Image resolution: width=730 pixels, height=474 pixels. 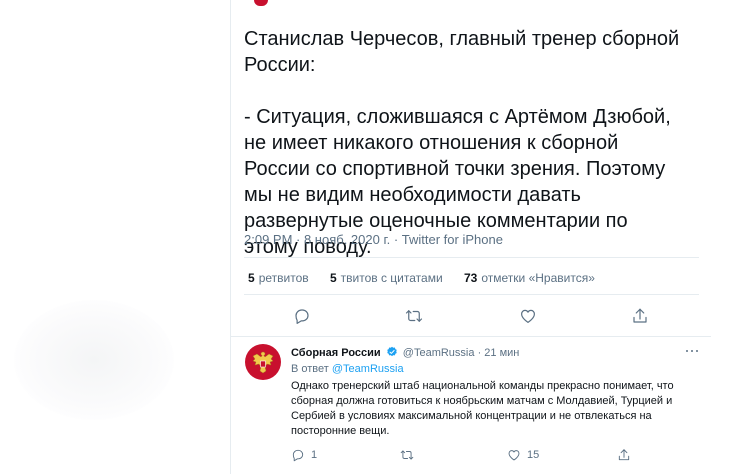 What do you see at coordinates (471, 257) in the screenshot?
I see `divider-top` at bounding box center [471, 257].